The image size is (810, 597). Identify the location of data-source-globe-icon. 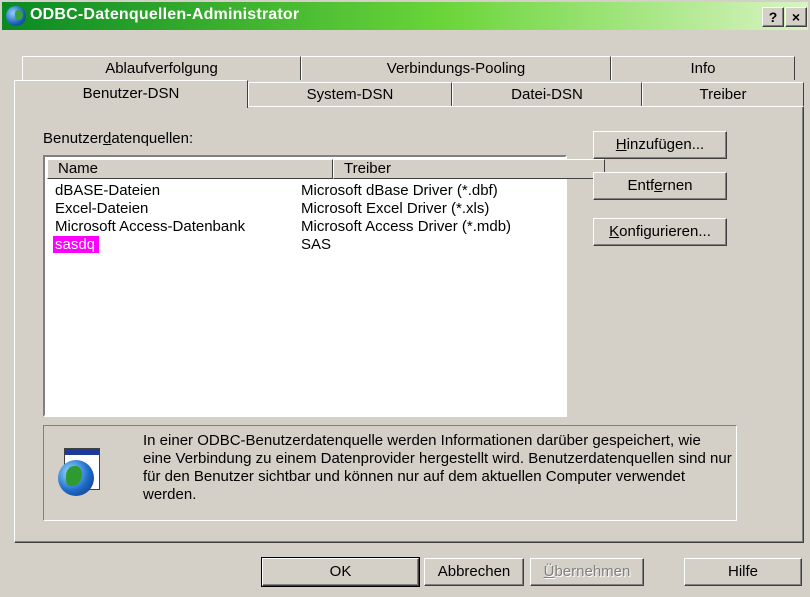
(80, 473).